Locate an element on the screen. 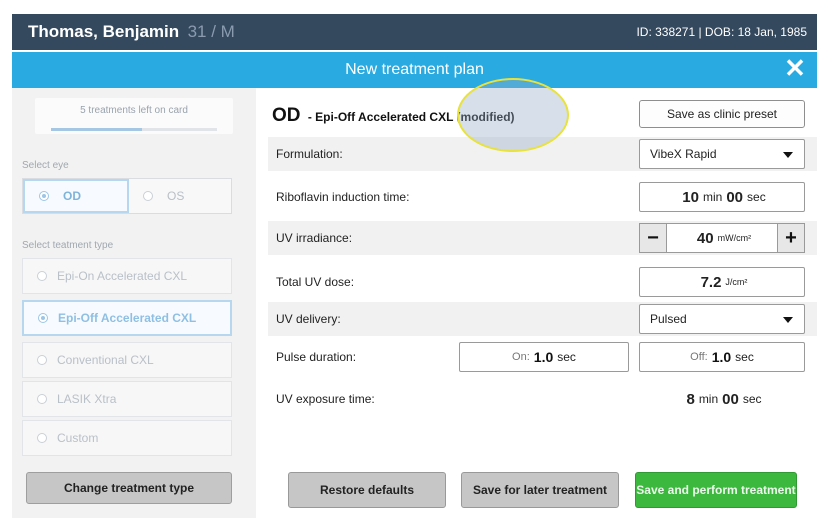 This screenshot has height=518, width=817. pulse-on-label: On: is located at coordinates (521, 357).